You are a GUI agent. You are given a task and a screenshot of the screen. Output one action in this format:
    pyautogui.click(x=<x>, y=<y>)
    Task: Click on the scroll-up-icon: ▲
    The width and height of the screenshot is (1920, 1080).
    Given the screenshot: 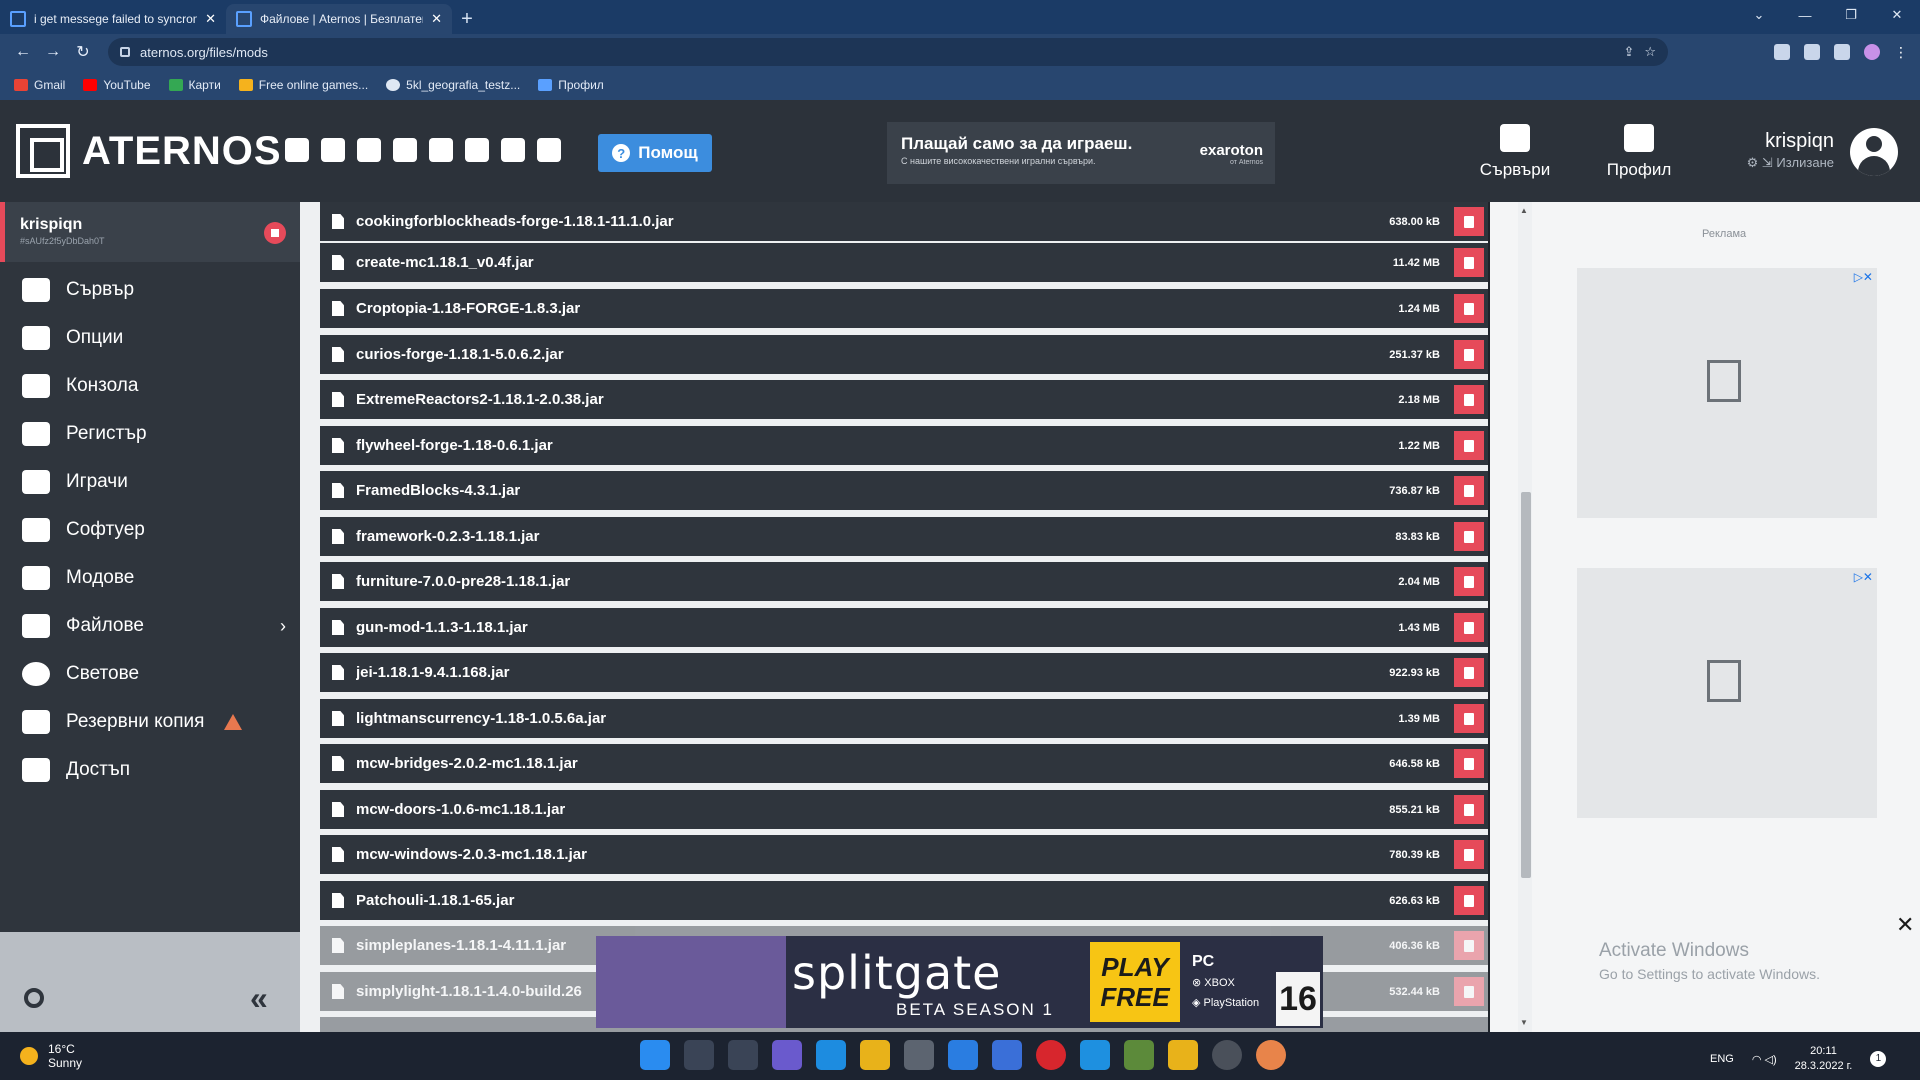 What is the action you would take?
    pyautogui.click(x=1524, y=210)
    